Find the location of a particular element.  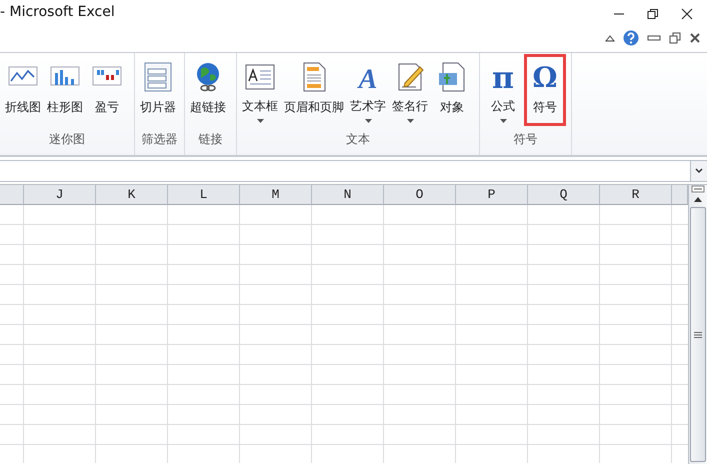

ribbon-button: 柱形图 is located at coordinates (65, 90).